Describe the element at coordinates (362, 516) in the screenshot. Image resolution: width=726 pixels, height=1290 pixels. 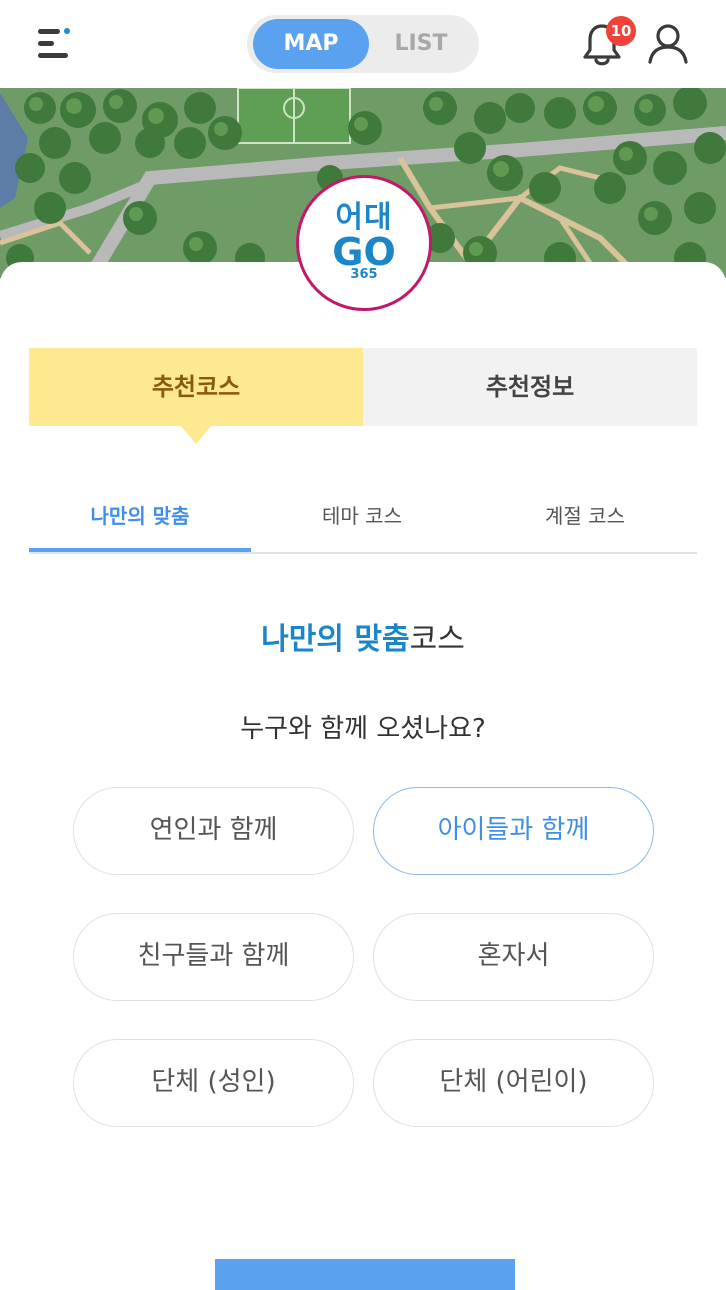
I see `subtab-theme: 테마 코스` at that location.